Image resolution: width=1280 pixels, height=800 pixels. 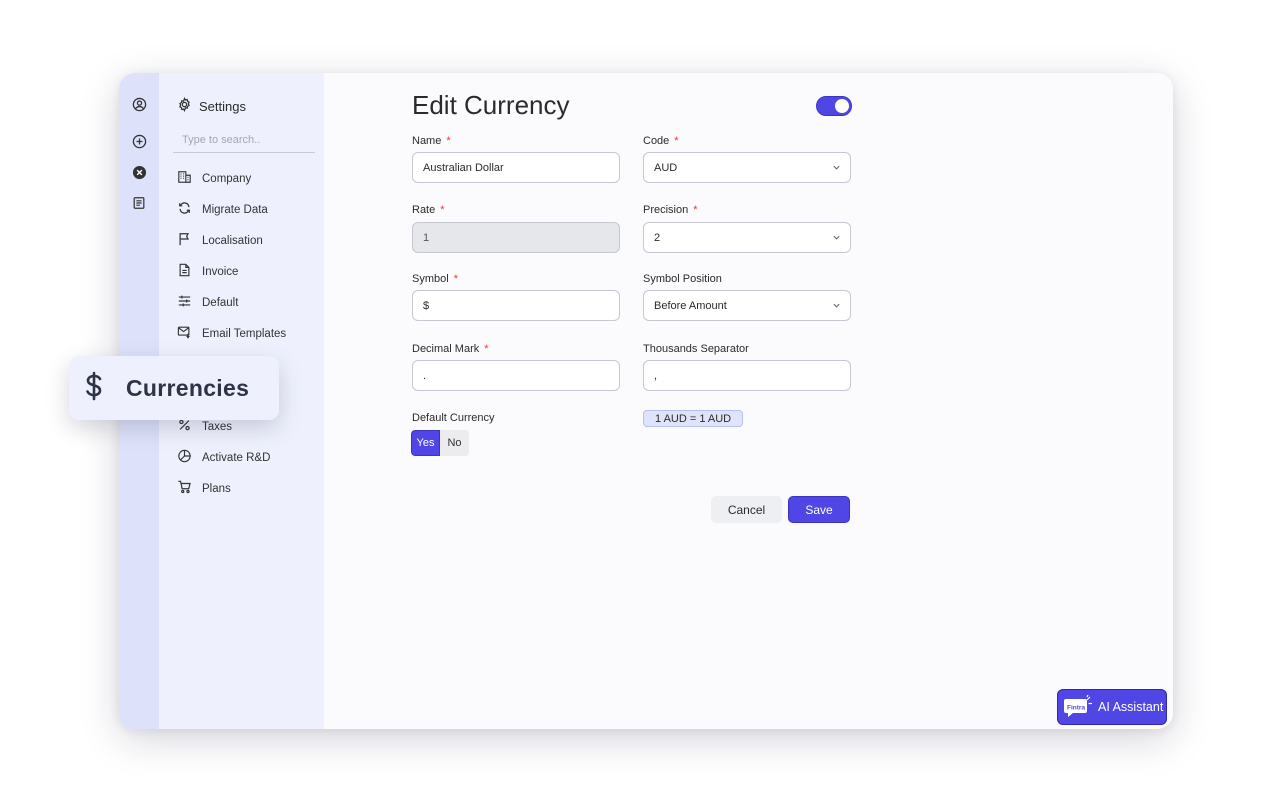 What do you see at coordinates (184, 105) in the screenshot?
I see `gear-icon` at bounding box center [184, 105].